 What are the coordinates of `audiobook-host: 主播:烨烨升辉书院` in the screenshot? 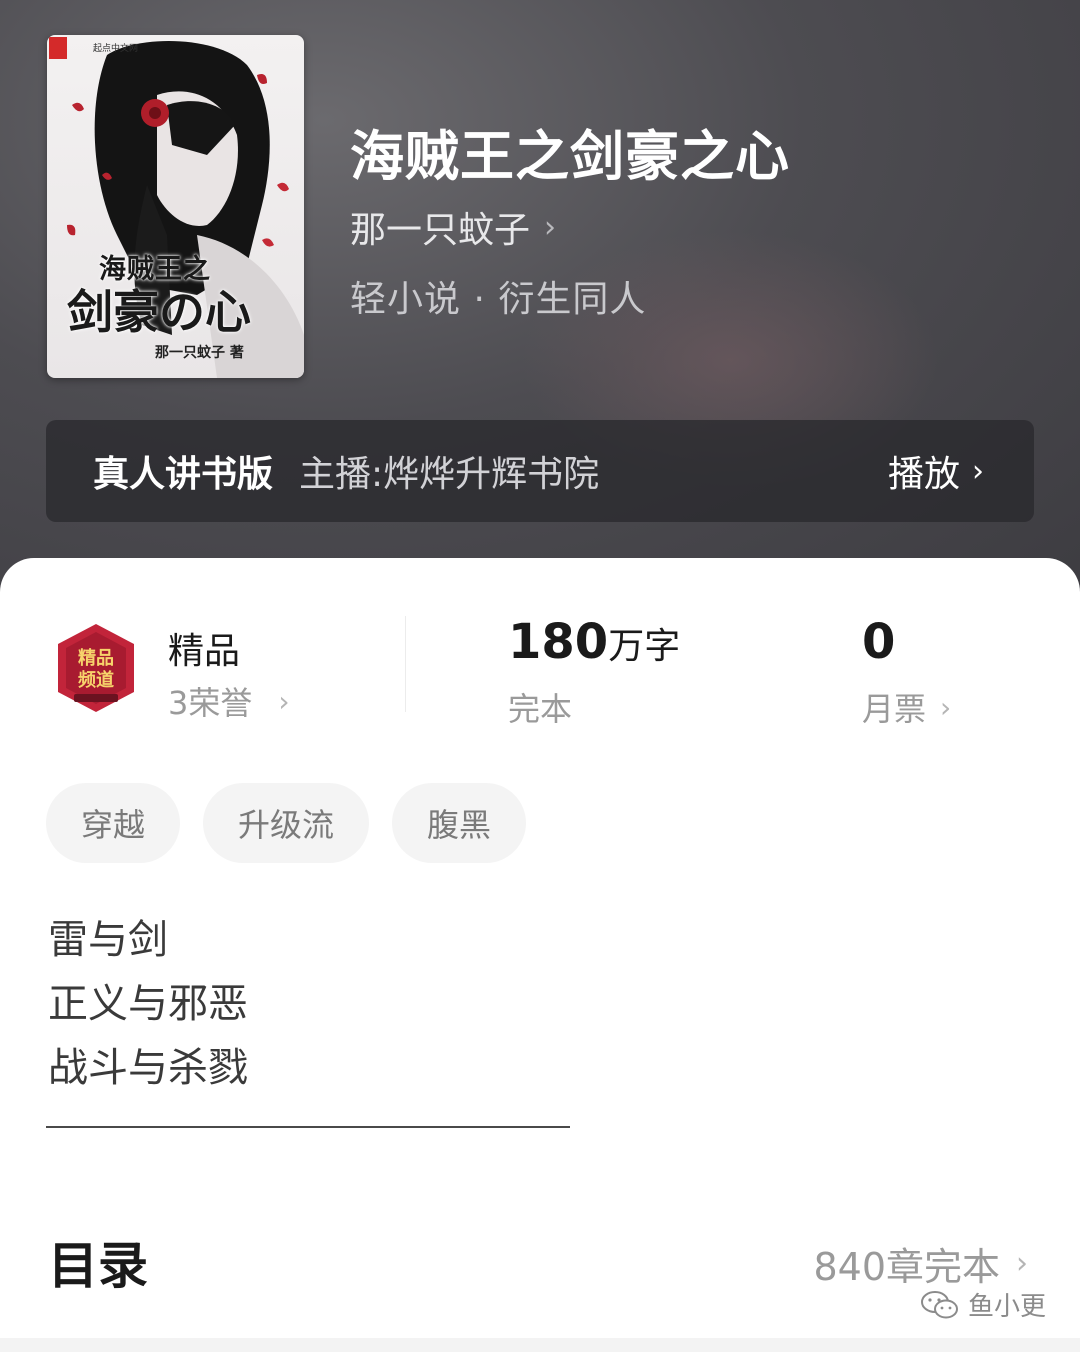 It's located at (449, 474).